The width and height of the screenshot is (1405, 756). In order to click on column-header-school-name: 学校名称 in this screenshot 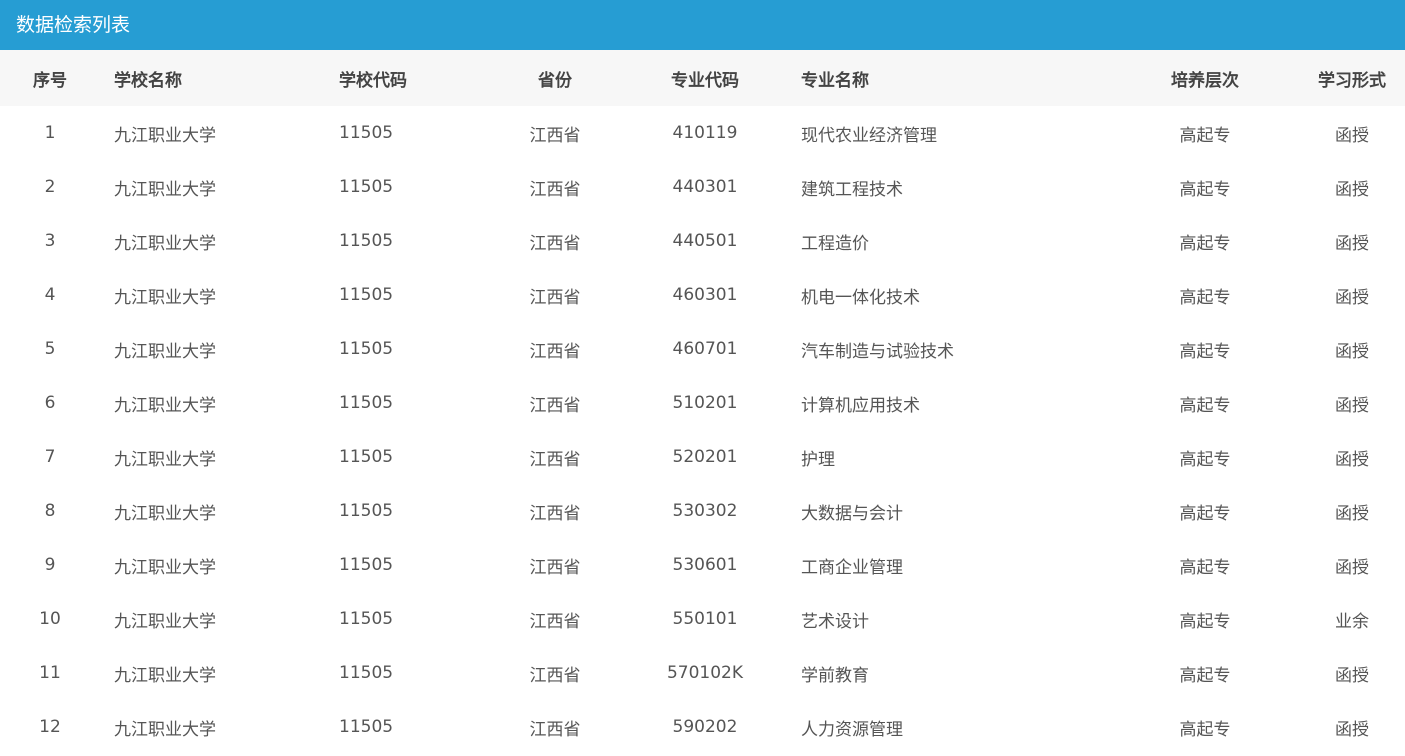, I will do `click(148, 80)`.